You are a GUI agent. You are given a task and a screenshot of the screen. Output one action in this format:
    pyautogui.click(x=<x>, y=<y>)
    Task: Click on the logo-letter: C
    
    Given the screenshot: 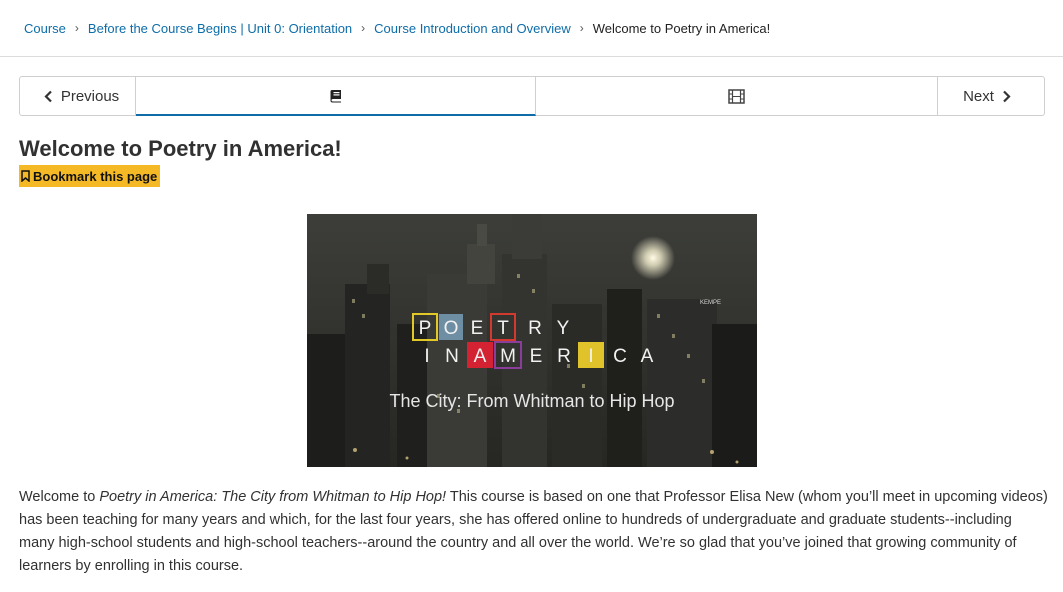 What is the action you would take?
    pyautogui.click(x=620, y=356)
    